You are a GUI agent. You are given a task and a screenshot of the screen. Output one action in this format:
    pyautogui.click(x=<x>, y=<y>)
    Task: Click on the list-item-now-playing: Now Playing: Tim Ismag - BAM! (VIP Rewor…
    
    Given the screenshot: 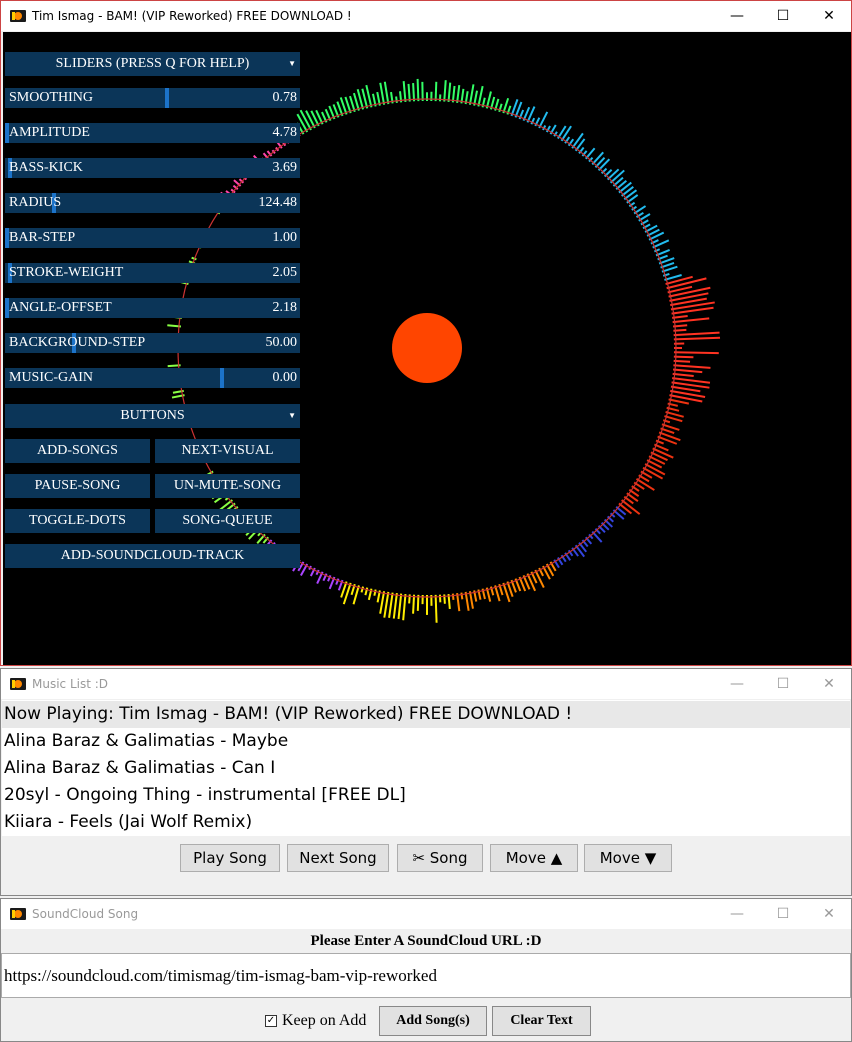 What is the action you would take?
    pyautogui.click(x=426, y=714)
    